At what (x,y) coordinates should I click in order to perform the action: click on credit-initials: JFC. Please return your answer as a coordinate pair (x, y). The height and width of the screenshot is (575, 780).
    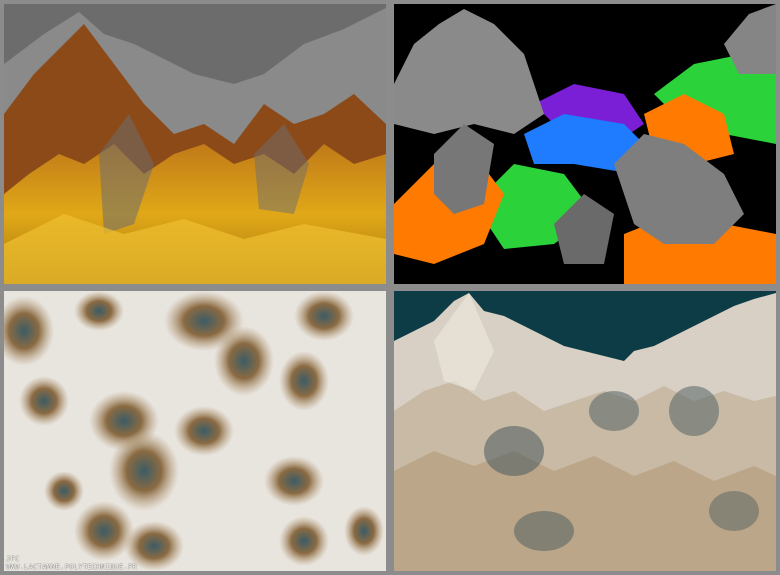
    Looking at the image, I should click on (13, 559).